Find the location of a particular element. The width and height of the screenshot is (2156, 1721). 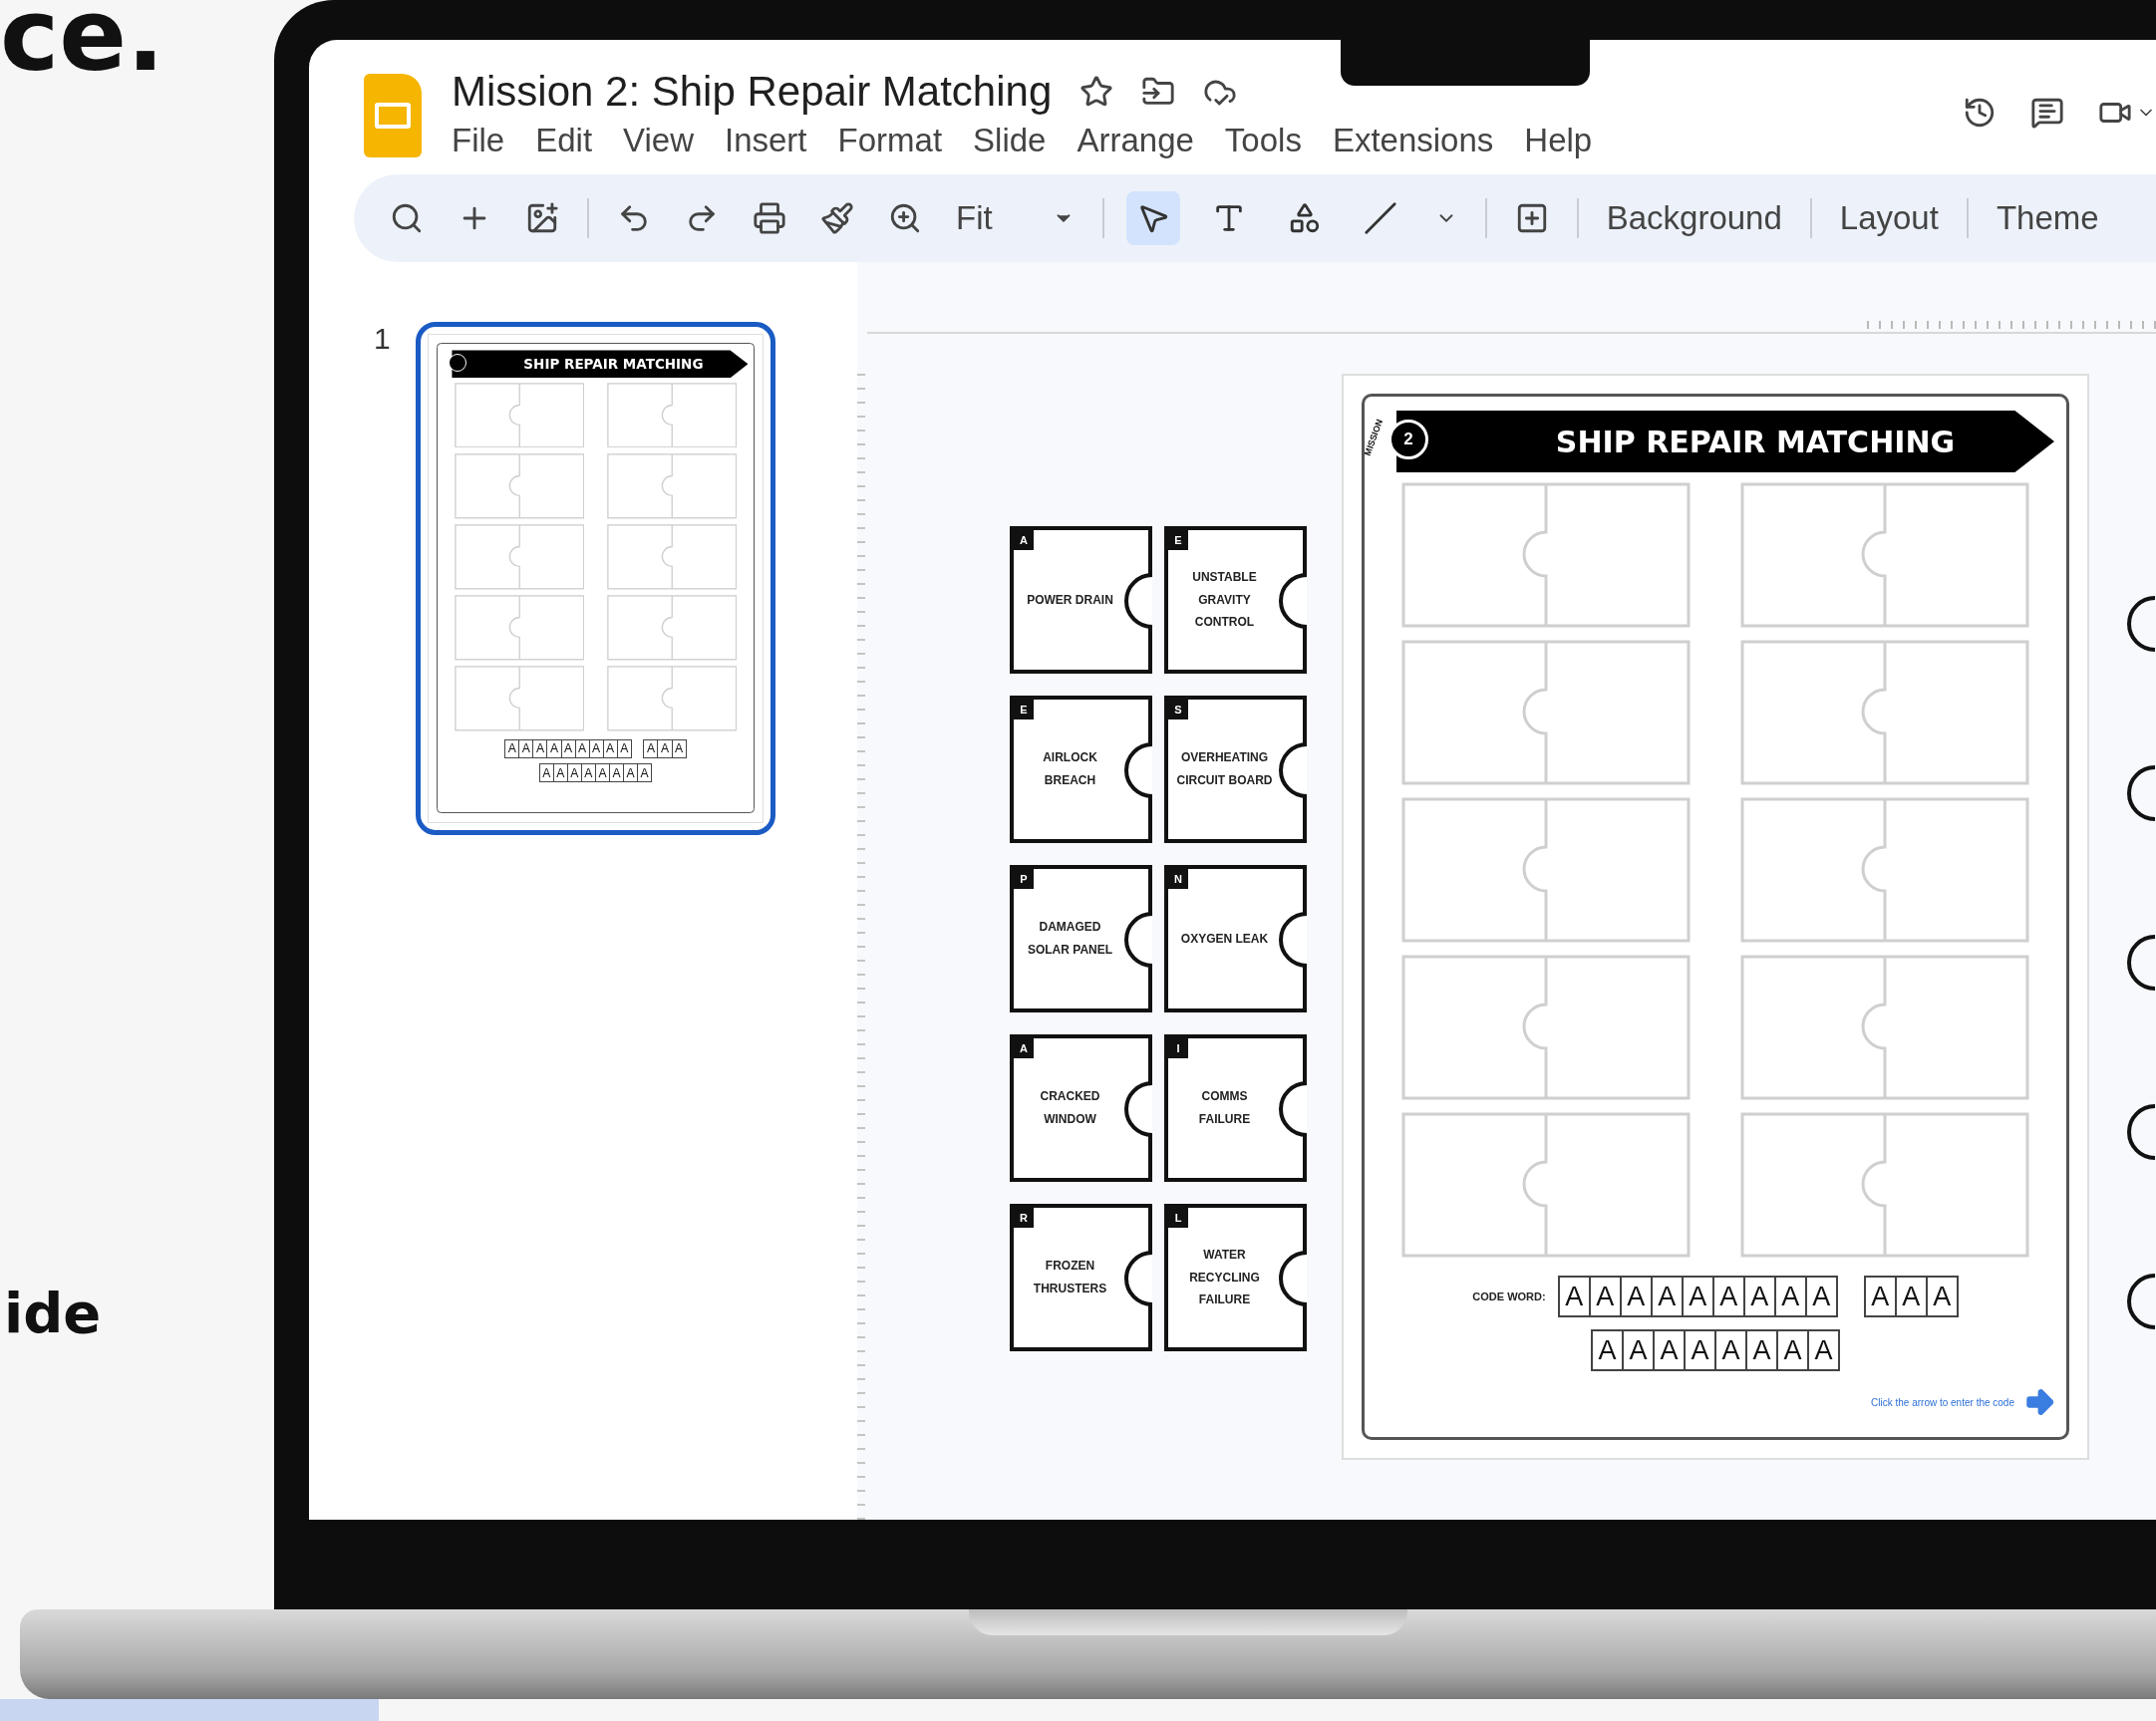

menu-item: Insert is located at coordinates (766, 140).